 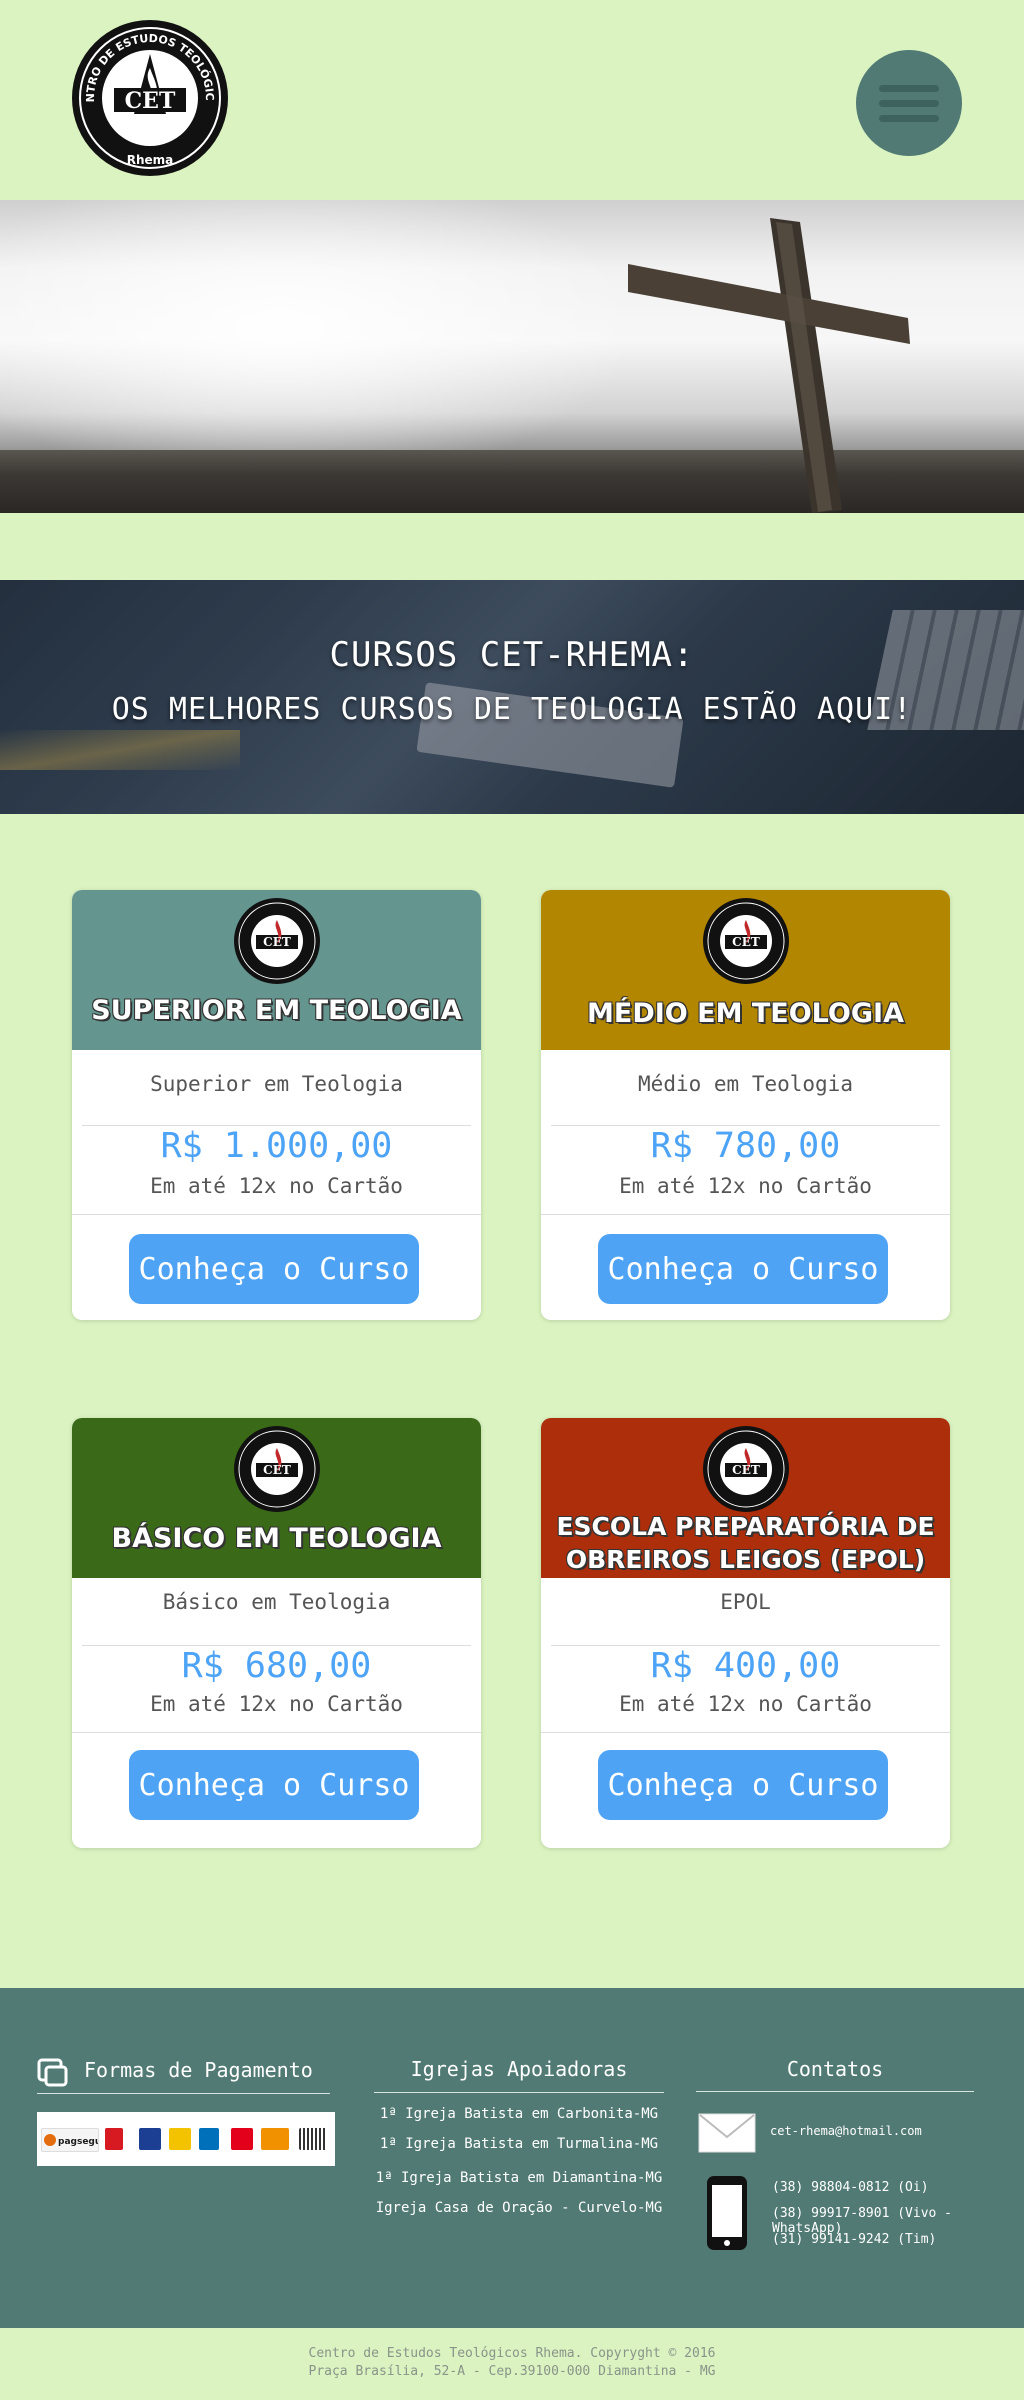 I want to click on card-header: CET BÁSICO EM TEOLOGIA, so click(x=276, y=1498).